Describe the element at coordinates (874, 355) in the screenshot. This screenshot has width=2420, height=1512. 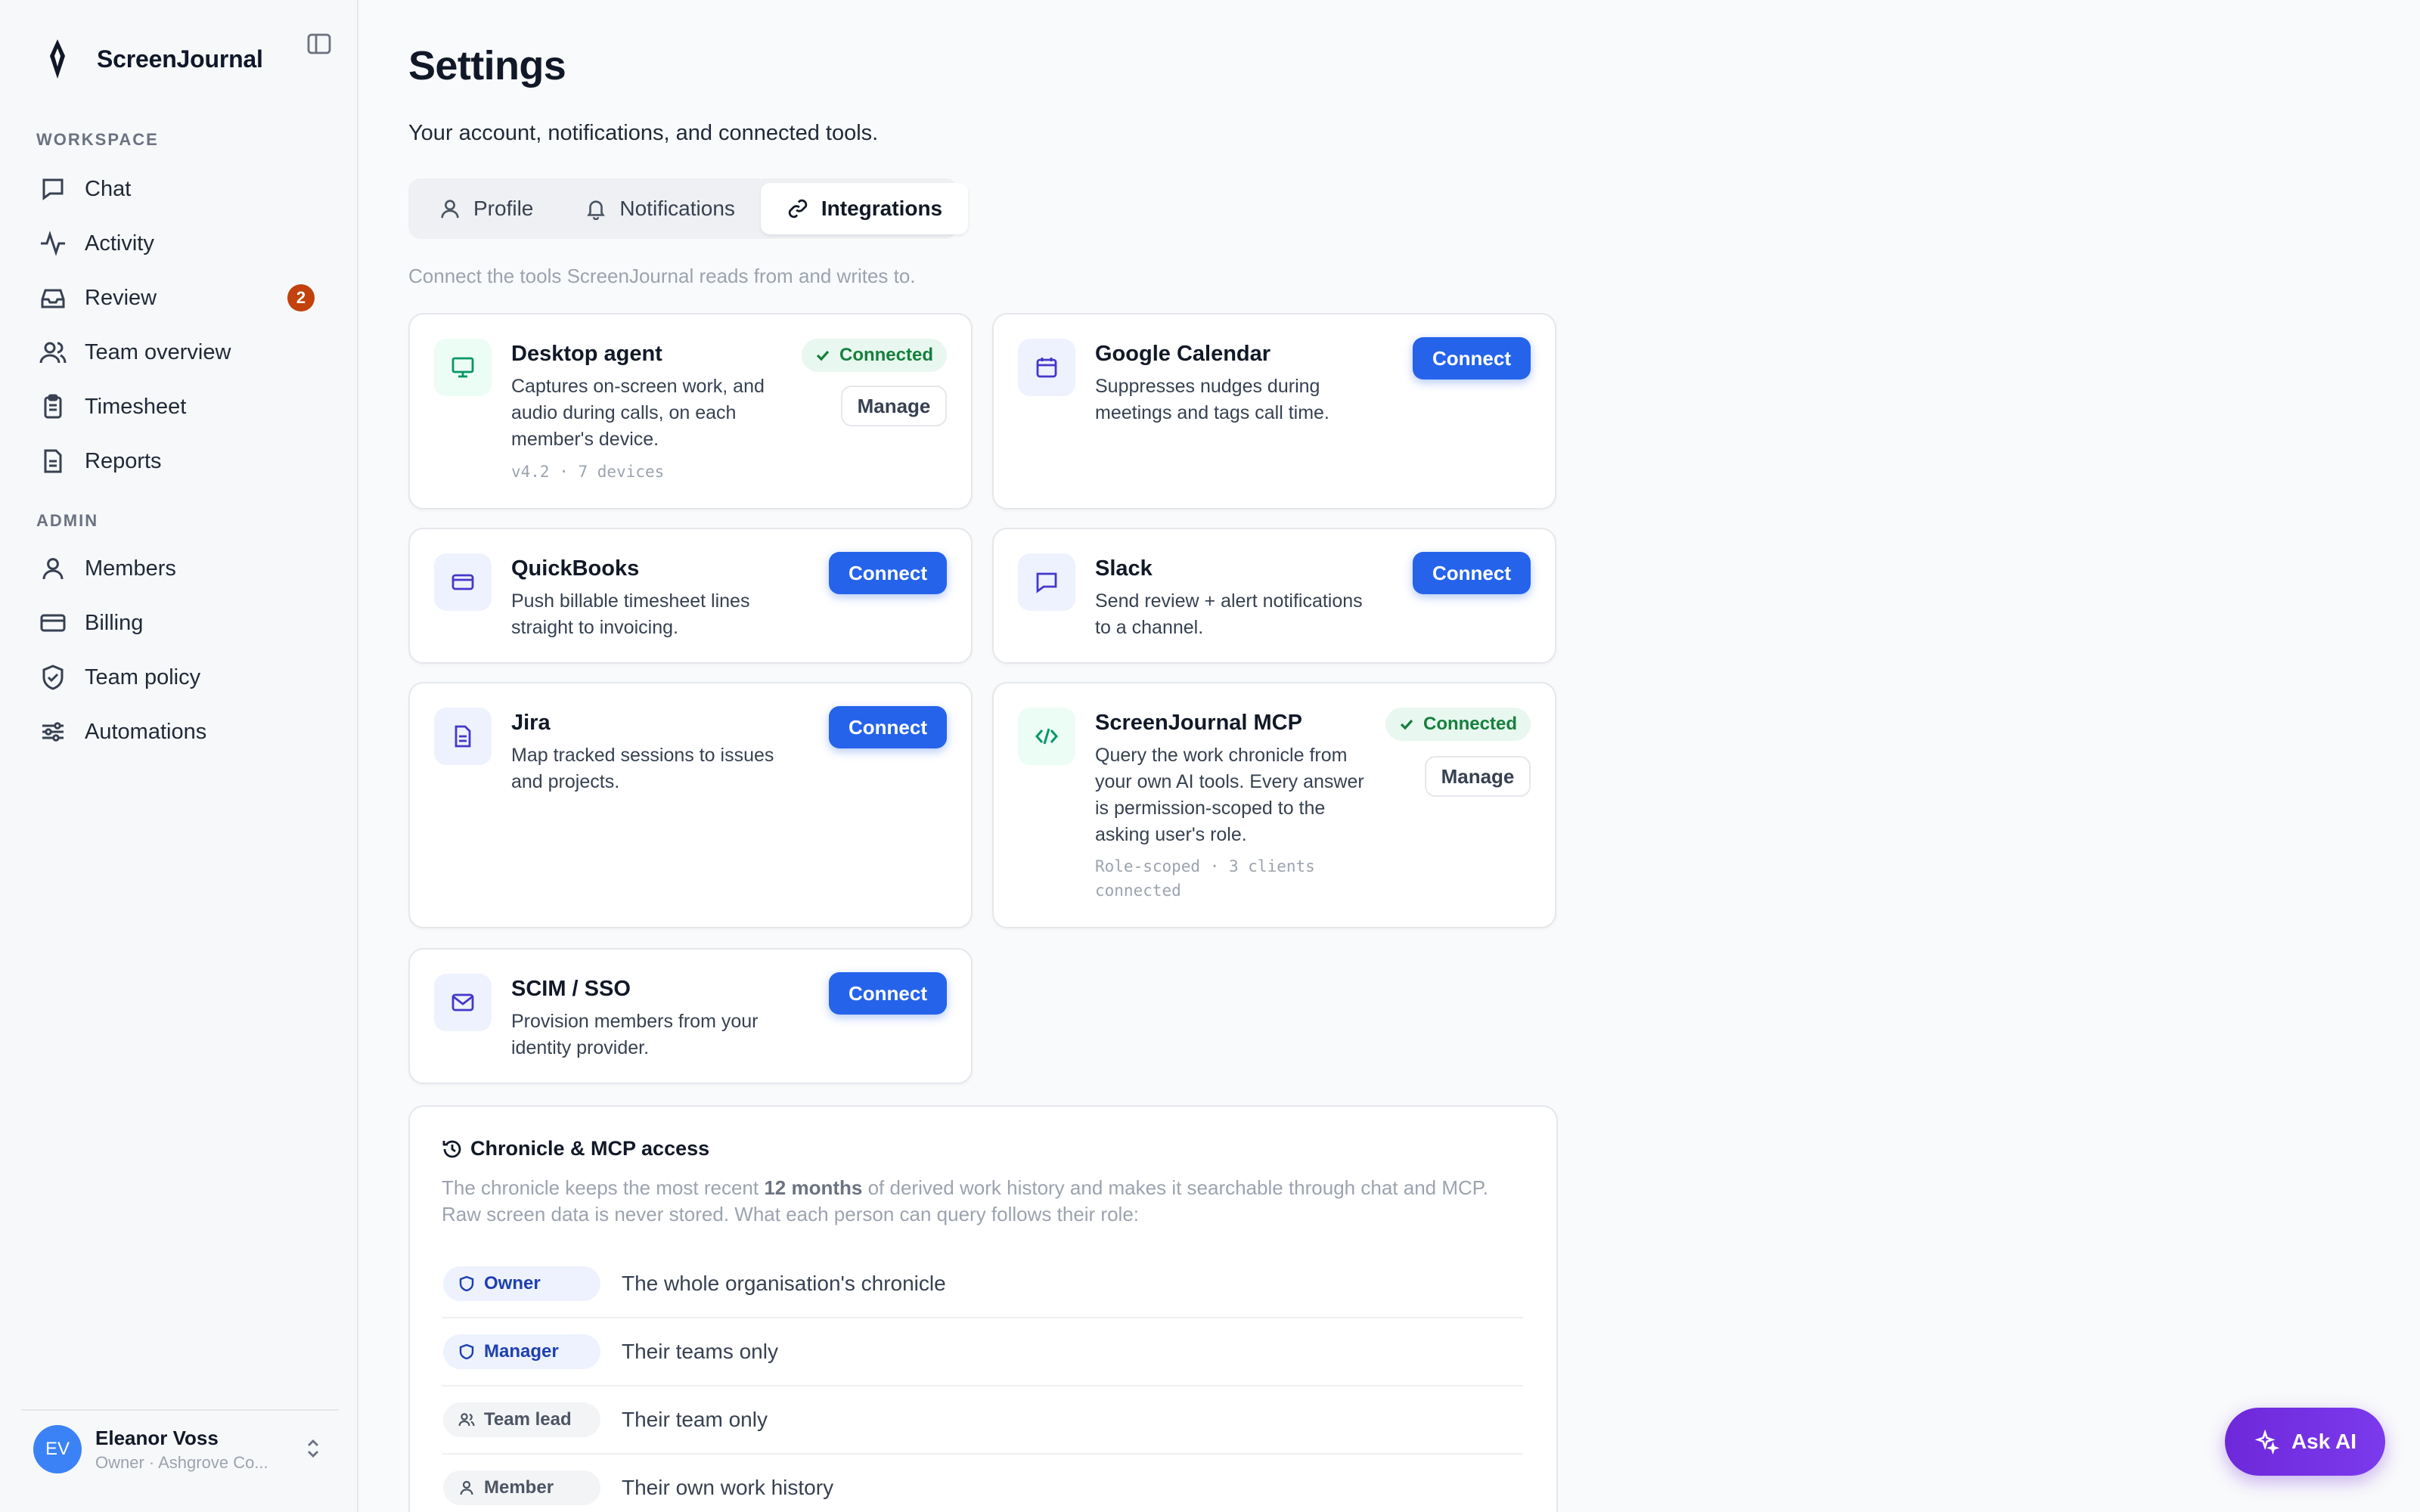
I see `connected-badge: Connected` at that location.